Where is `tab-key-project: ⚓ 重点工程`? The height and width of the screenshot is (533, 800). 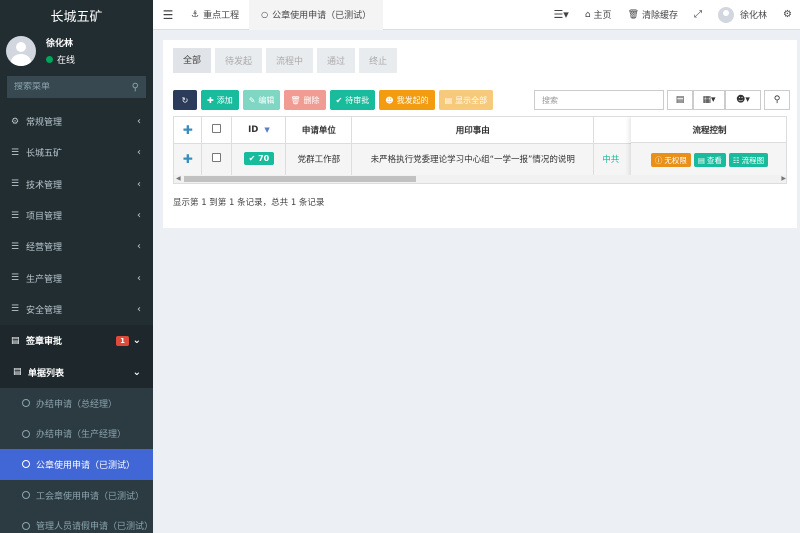 tab-key-project: ⚓ 重点工程 is located at coordinates (216, 15).